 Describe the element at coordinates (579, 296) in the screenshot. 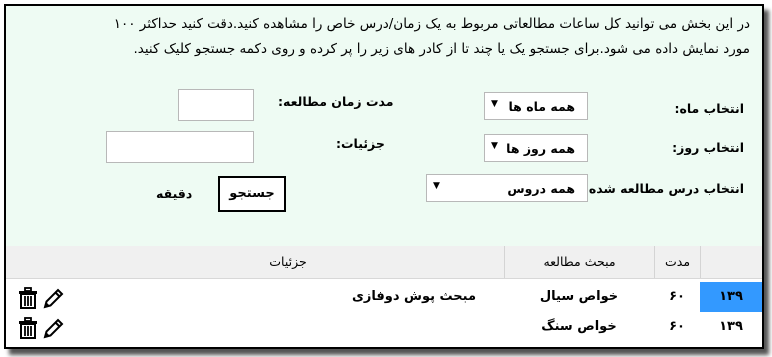

I see `topic-cell: خواص سیال` at that location.